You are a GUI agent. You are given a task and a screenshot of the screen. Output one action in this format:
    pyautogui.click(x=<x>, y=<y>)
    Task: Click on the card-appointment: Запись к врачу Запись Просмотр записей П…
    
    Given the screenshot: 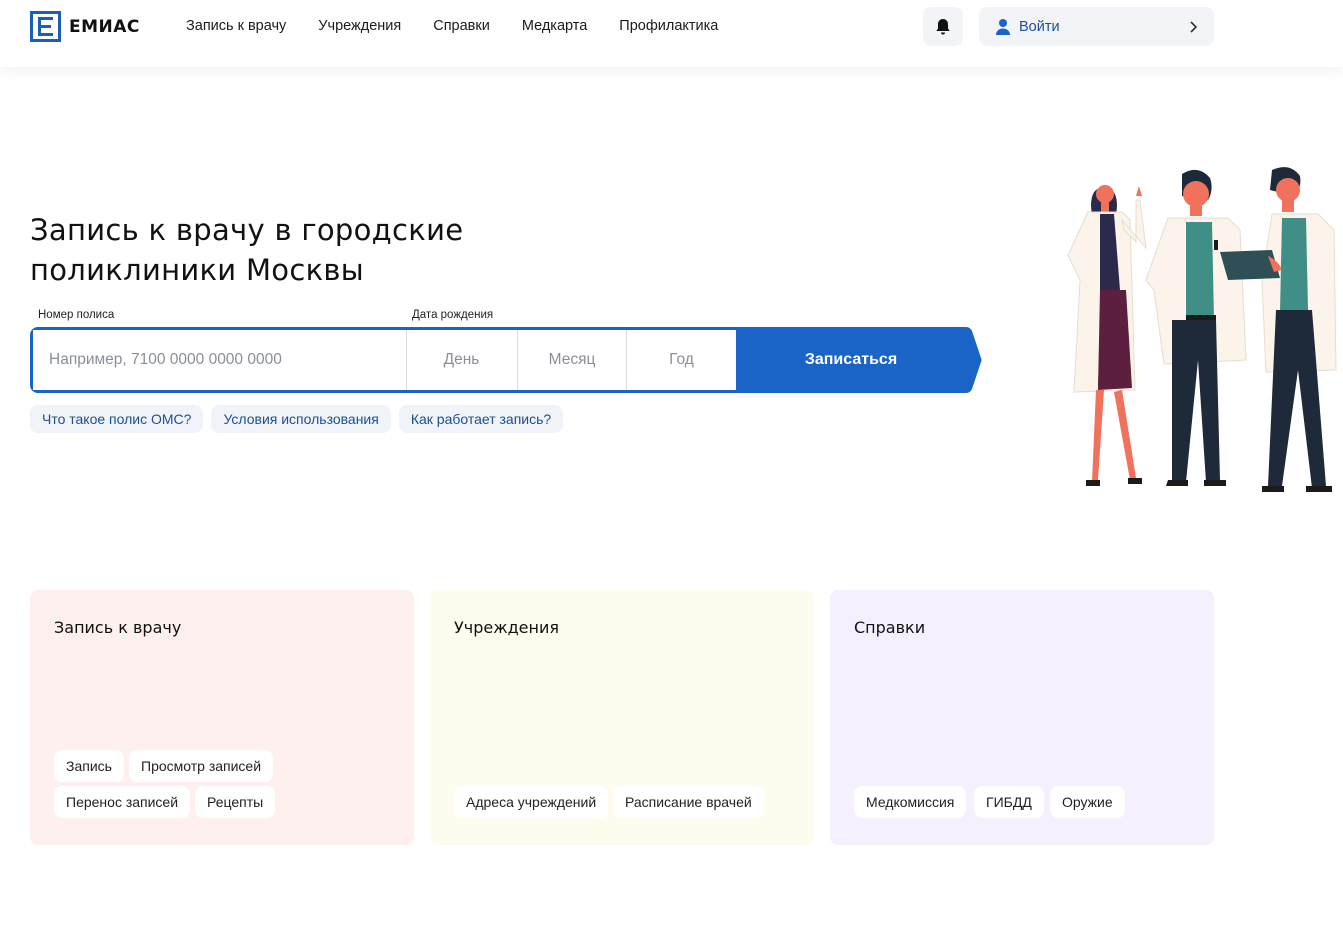 What is the action you would take?
    pyautogui.click(x=222, y=717)
    